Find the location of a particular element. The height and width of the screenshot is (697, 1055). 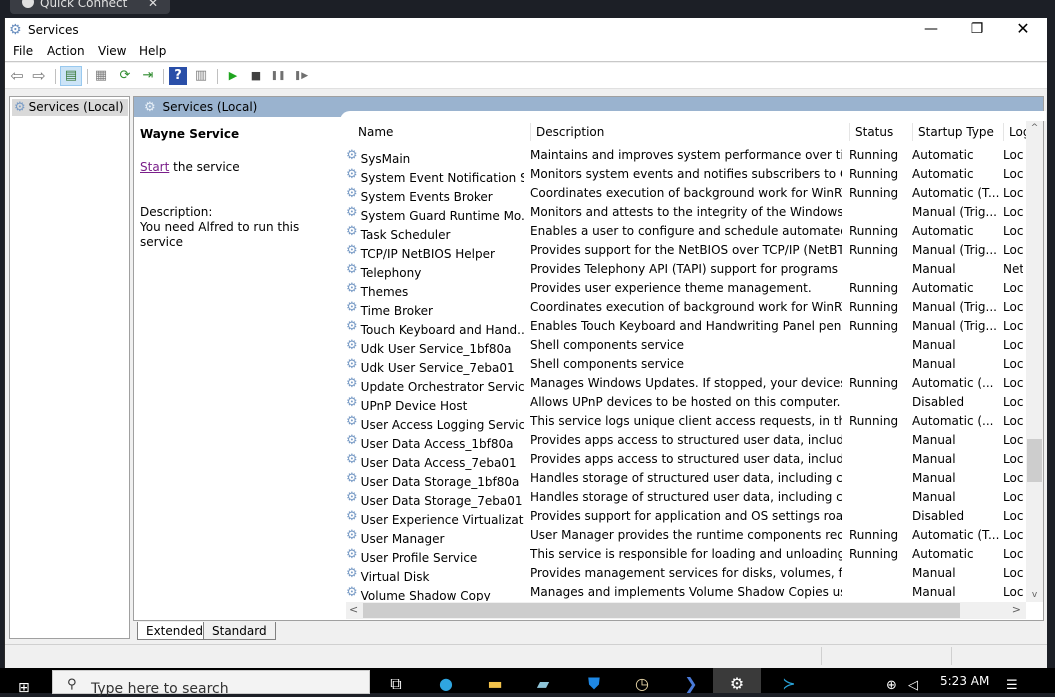

notepad-icon: ▰ is located at coordinates (543, 684).